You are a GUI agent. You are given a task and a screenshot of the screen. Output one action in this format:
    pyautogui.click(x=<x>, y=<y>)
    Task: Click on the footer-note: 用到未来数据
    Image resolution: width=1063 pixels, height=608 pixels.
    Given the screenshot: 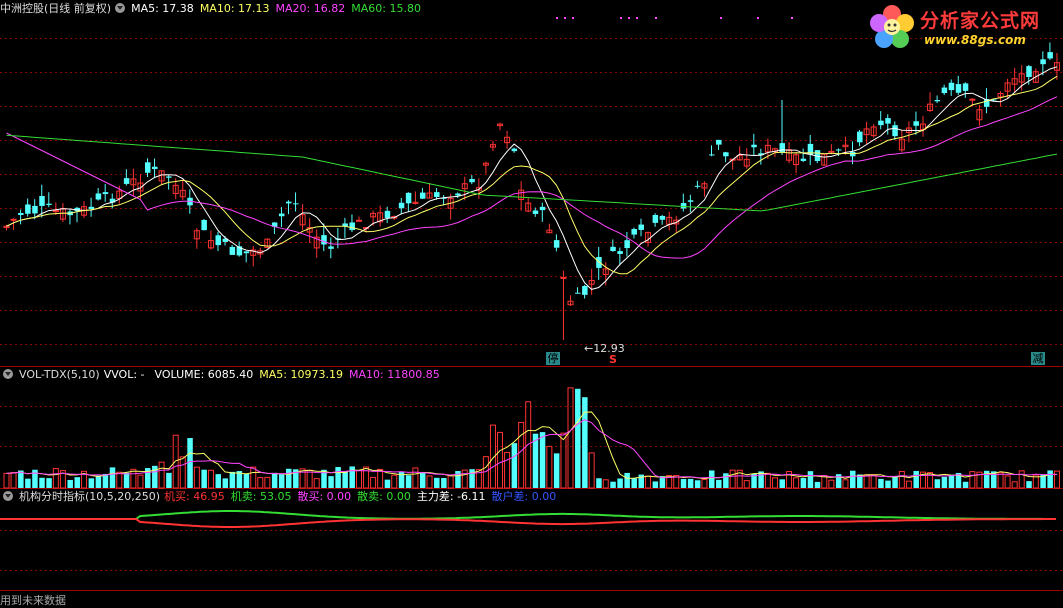 What is the action you would take?
    pyautogui.click(x=33, y=600)
    